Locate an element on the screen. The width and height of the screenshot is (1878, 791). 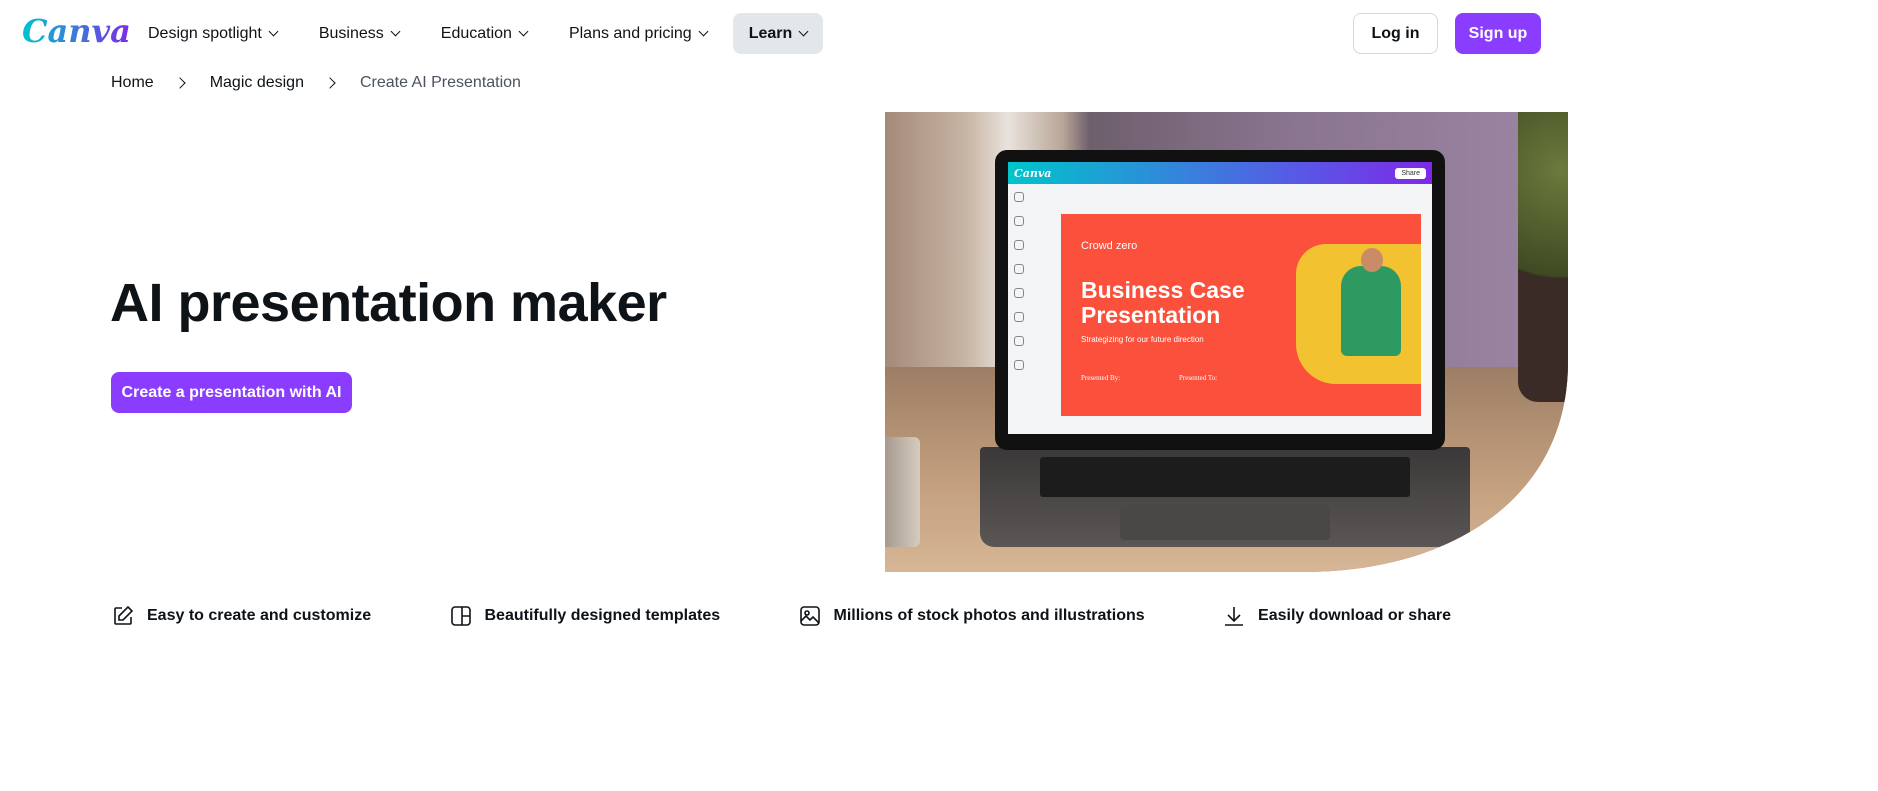
person-head is located at coordinates (1372, 260).